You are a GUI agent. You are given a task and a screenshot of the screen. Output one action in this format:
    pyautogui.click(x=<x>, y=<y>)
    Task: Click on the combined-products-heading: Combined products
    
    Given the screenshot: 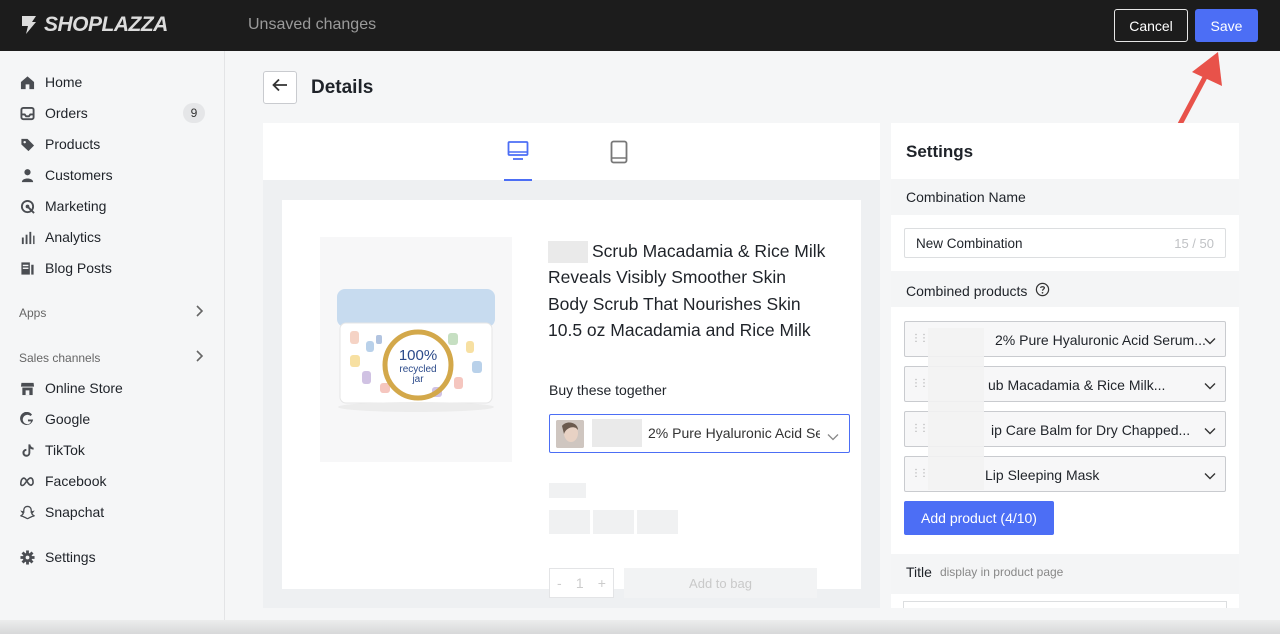 What is the action you would take?
    pyautogui.click(x=978, y=291)
    